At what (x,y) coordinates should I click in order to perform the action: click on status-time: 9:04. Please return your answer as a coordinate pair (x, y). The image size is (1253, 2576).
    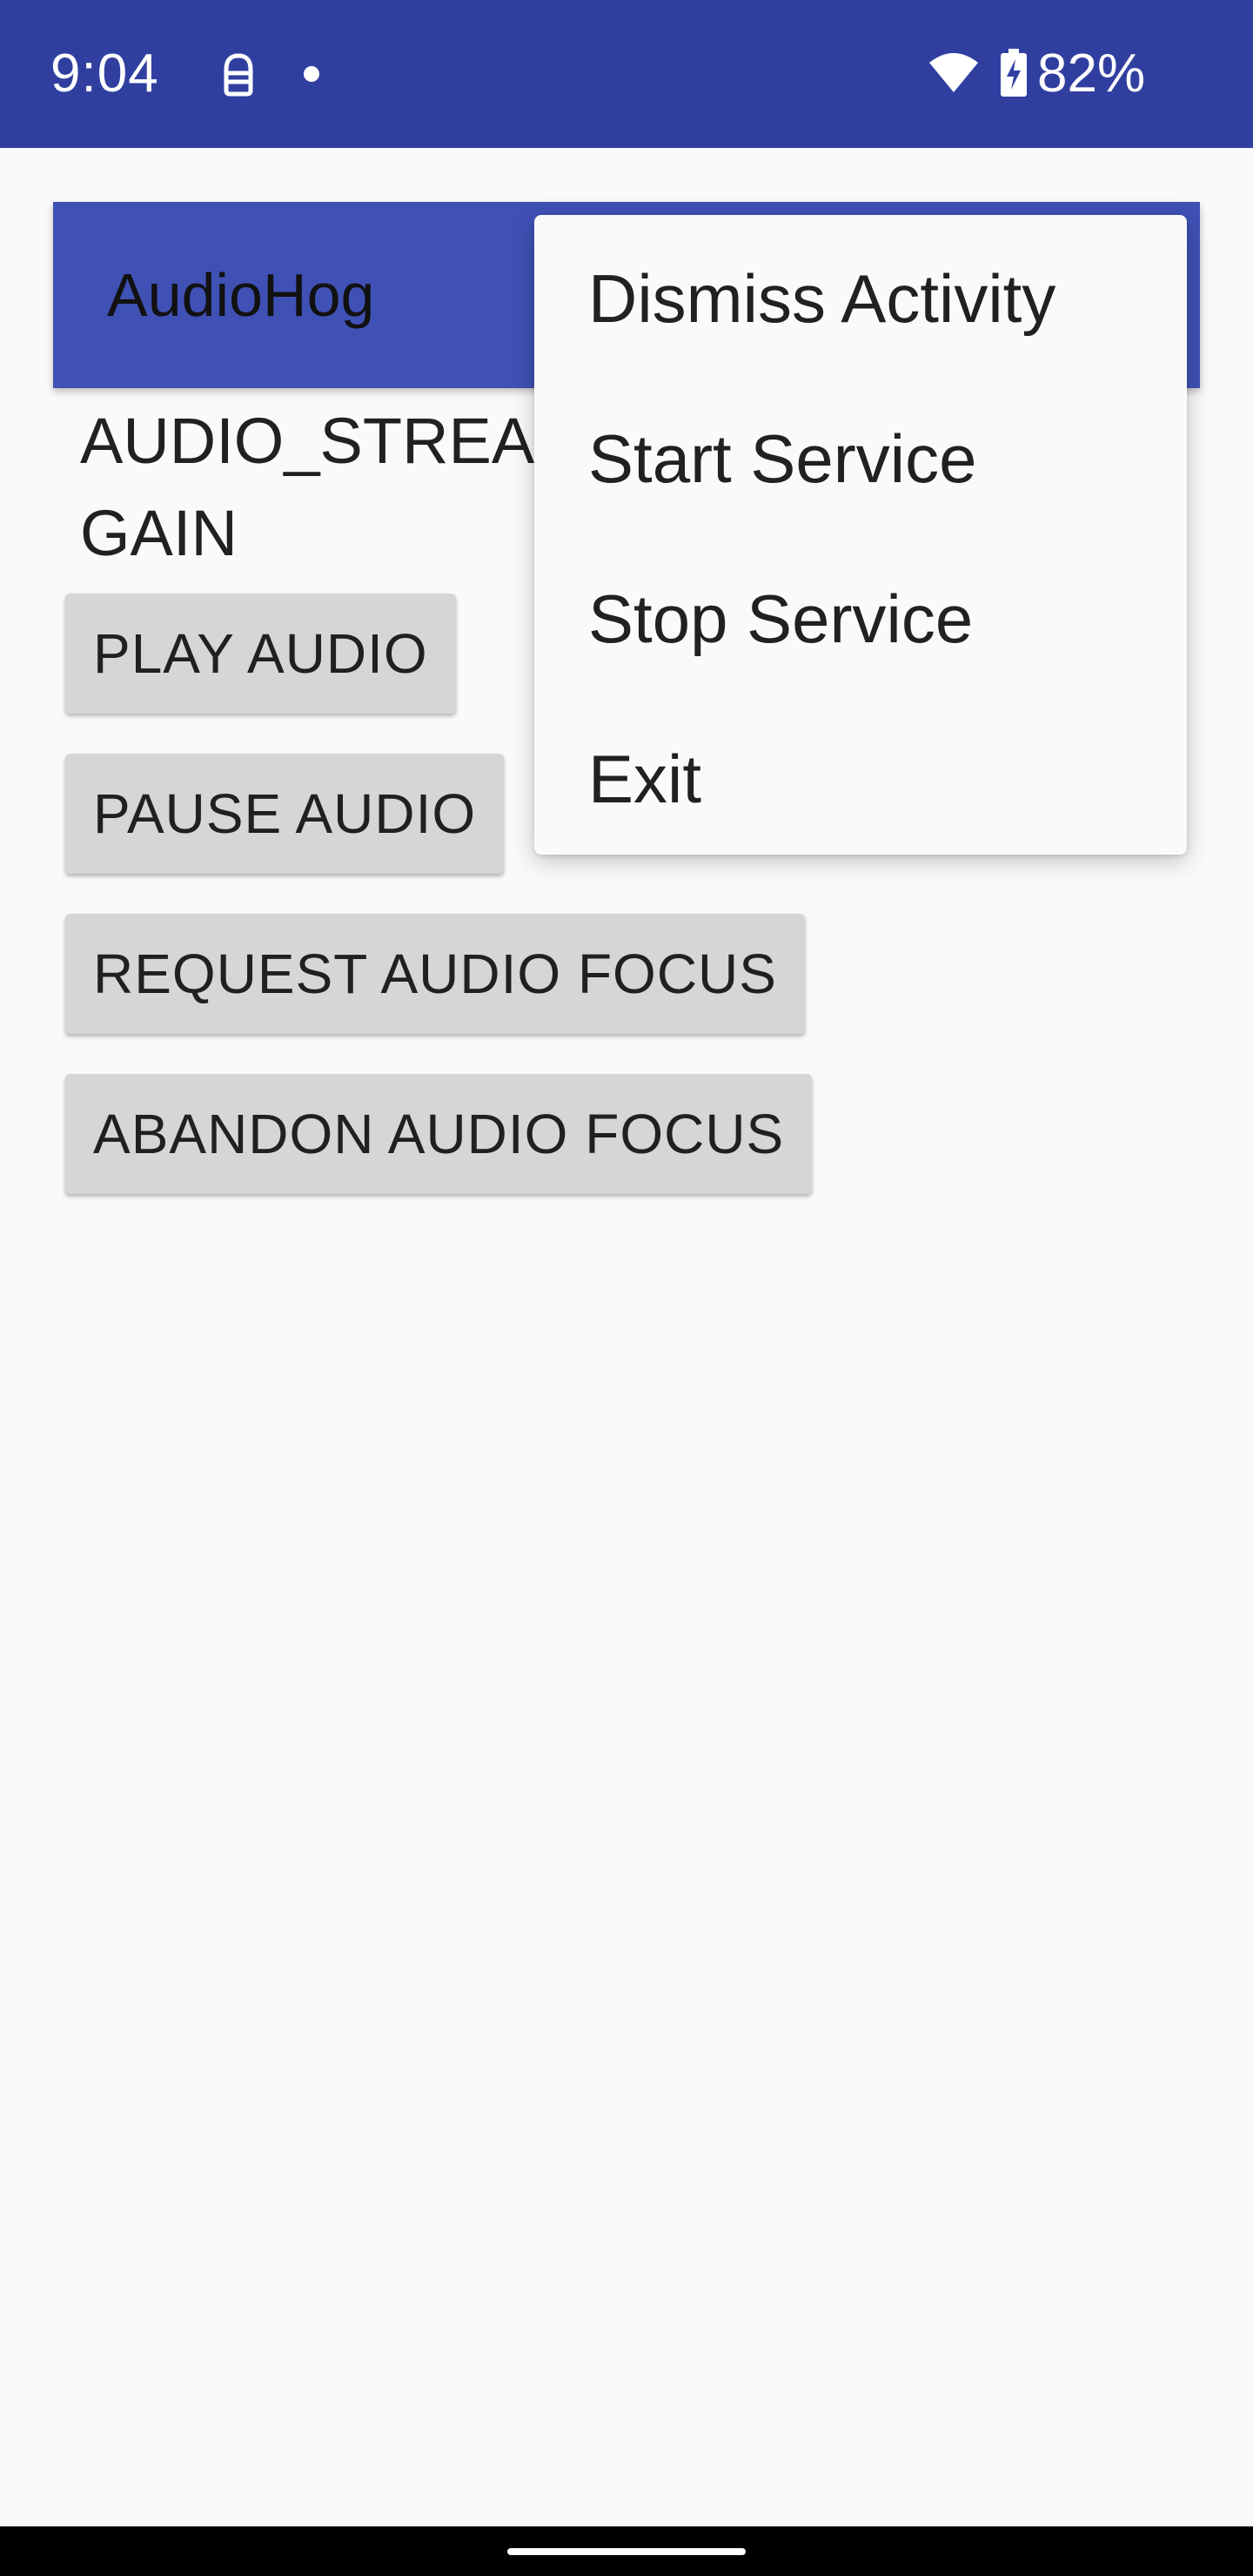
    Looking at the image, I should click on (104, 74).